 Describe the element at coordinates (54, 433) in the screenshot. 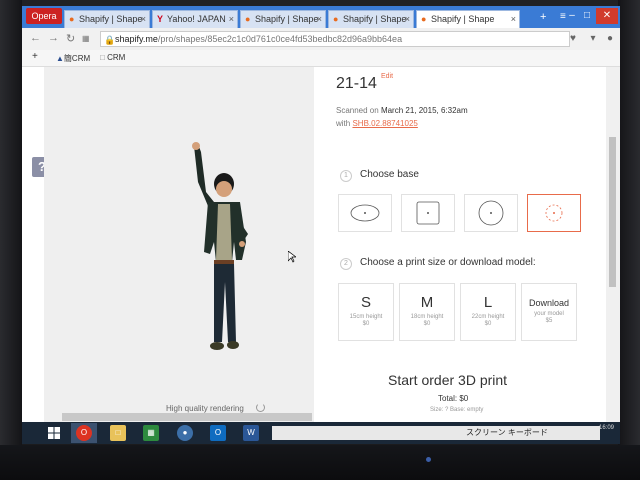

I see `windows-start-icon` at that location.